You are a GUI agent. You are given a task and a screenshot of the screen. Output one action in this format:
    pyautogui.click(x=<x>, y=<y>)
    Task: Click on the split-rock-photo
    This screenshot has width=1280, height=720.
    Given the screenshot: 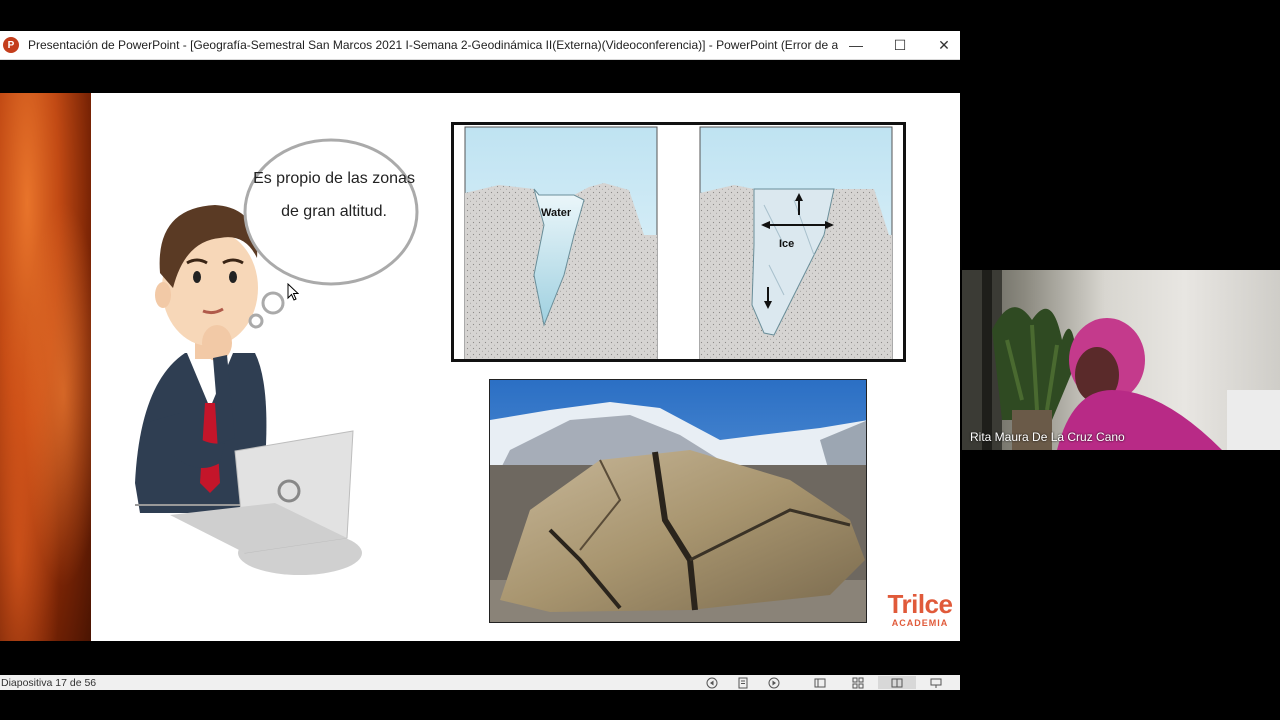 What is the action you would take?
    pyautogui.click(x=678, y=501)
    